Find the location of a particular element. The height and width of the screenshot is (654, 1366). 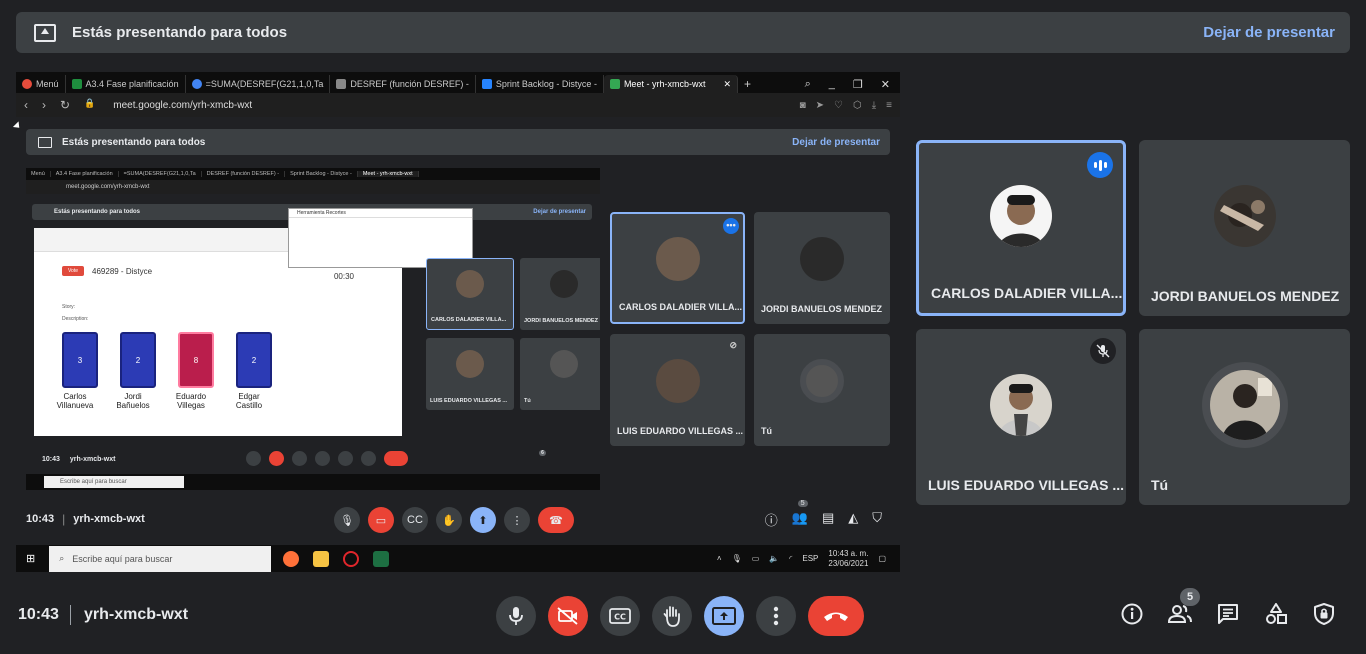

close-tab-icon: ✕ is located at coordinates (727, 84).